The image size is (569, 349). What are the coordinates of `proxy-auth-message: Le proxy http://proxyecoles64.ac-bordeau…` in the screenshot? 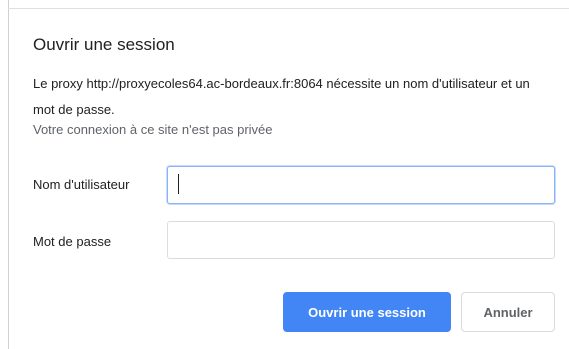 It's located at (281, 96).